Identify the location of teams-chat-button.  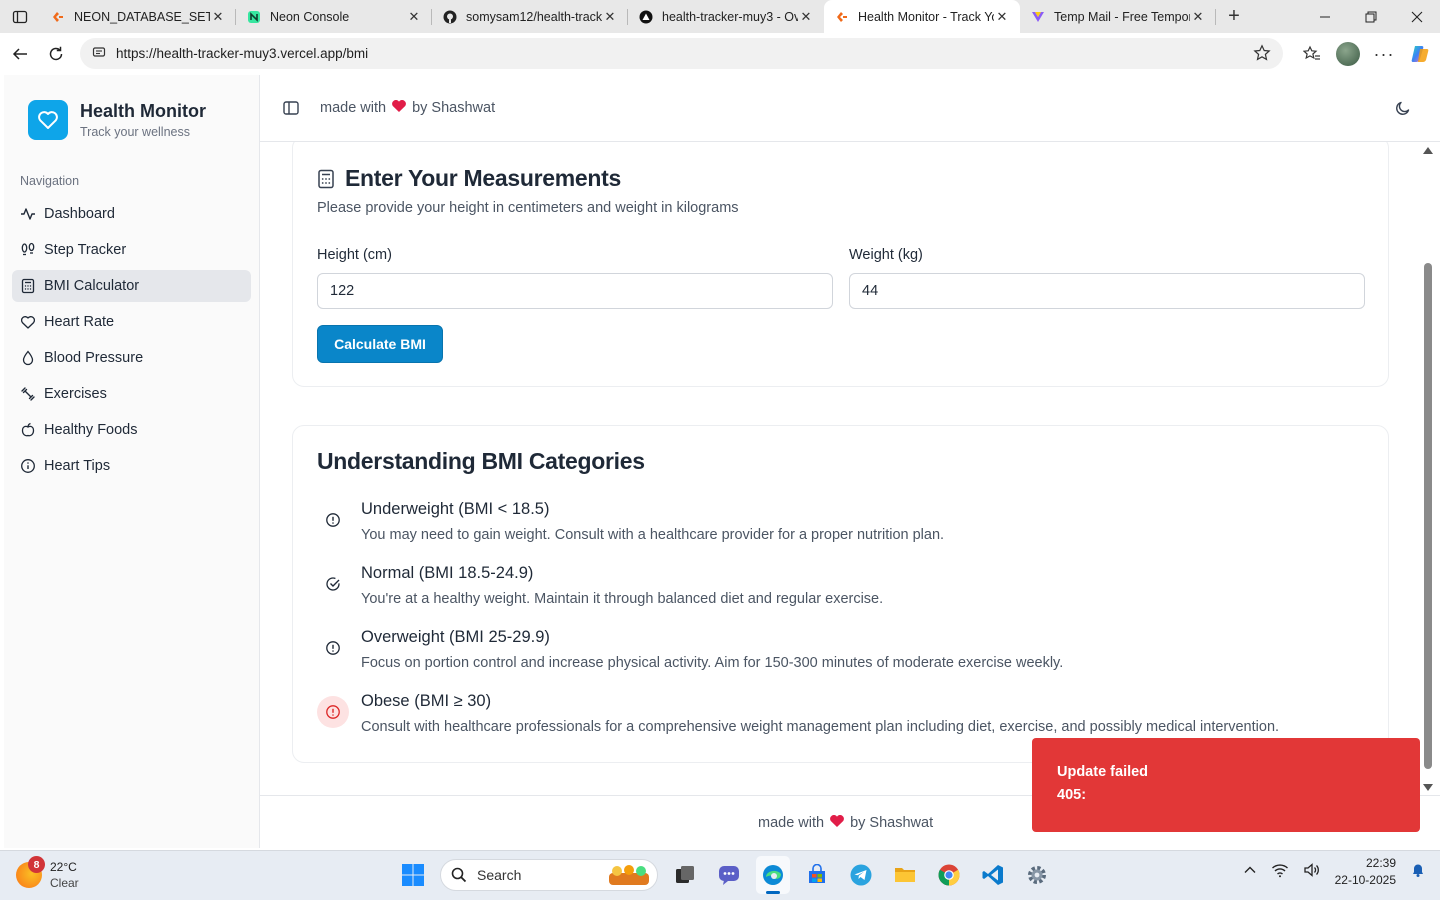
(729, 875).